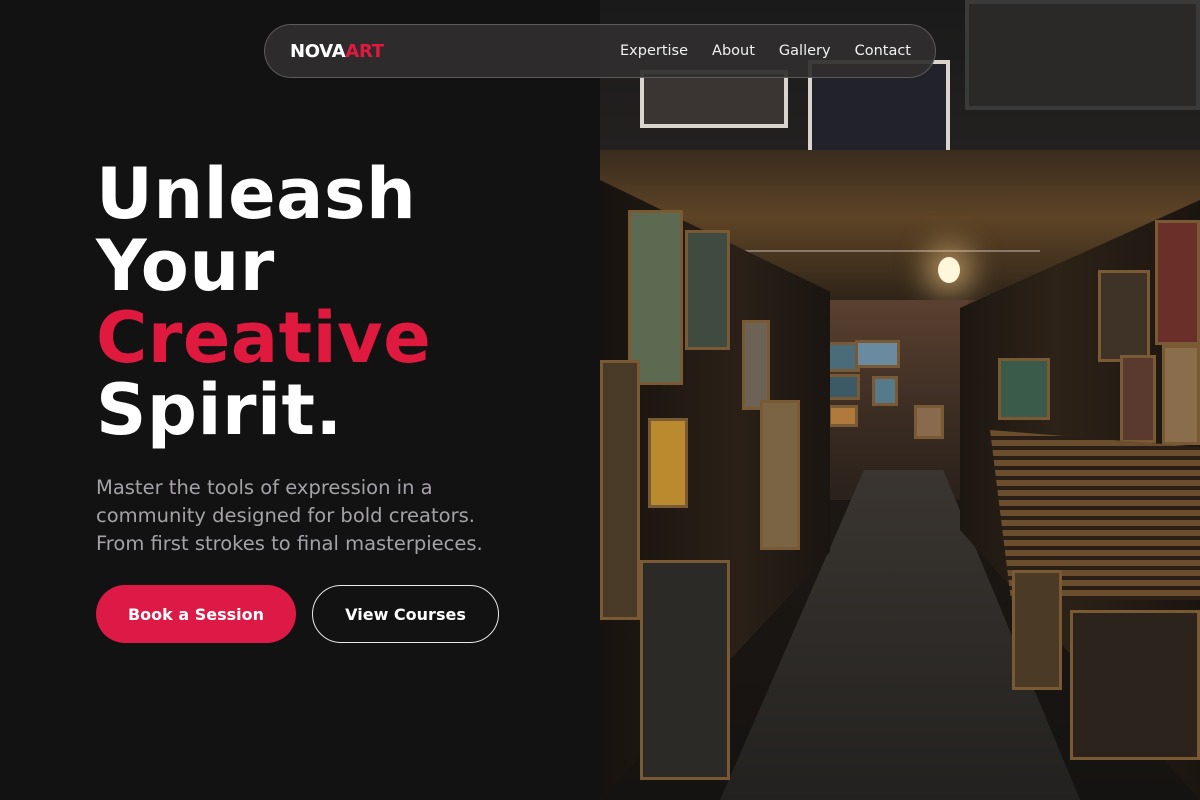 The height and width of the screenshot is (800, 1200). Describe the element at coordinates (256, 194) in the screenshot. I see `headline-line-1: Unleash` at that location.